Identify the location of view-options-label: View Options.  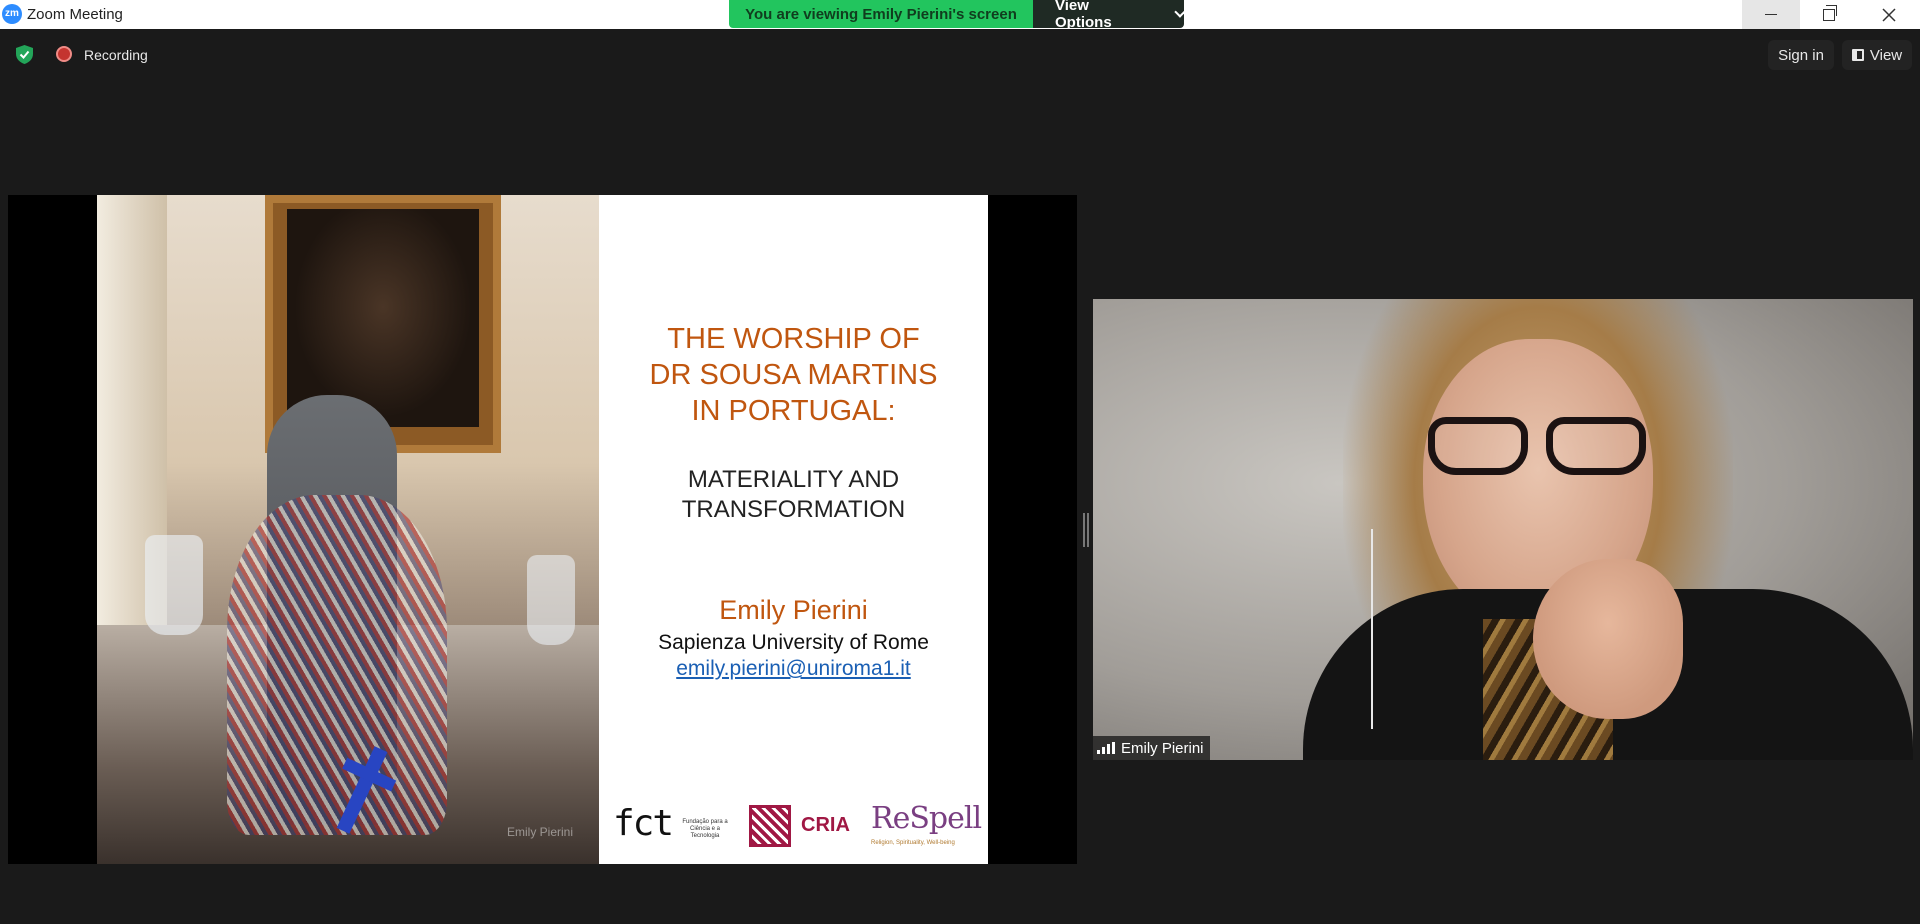
(1083, 14).